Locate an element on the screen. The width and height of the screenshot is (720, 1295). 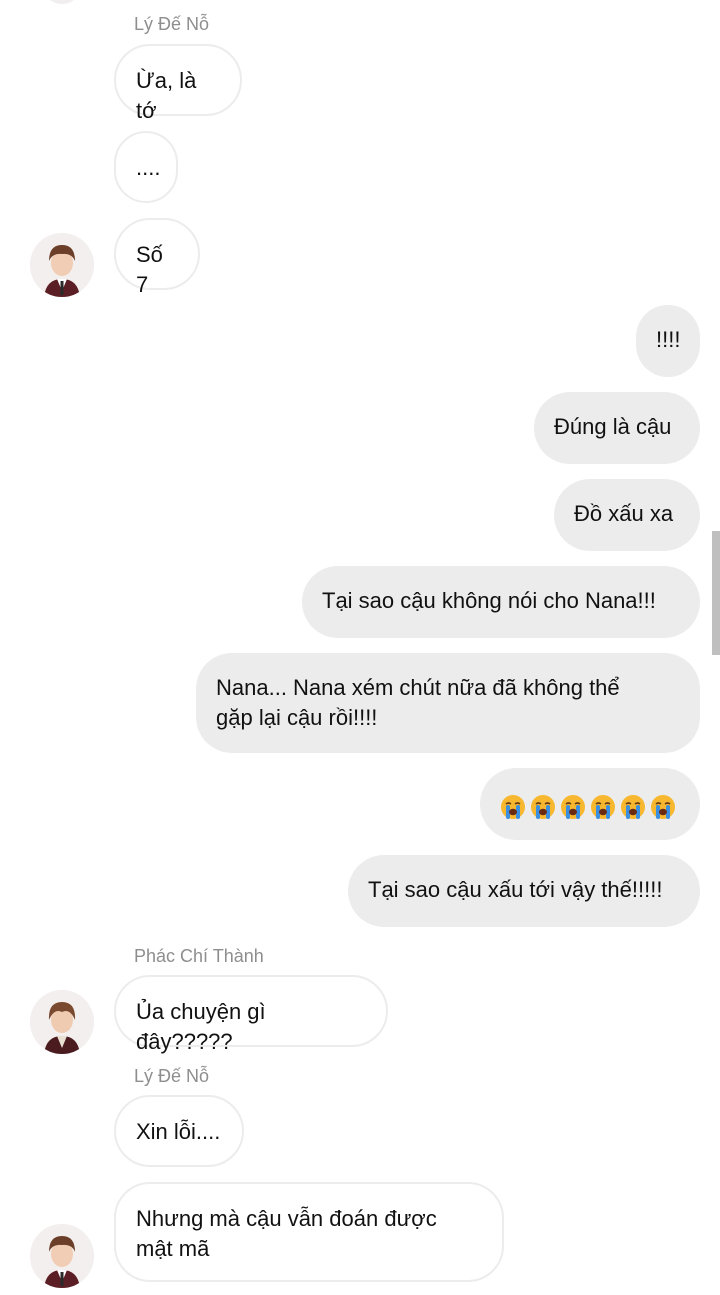
message-bubble-outgoing: Tại sao cậu xấu tới vậy thế!!!!! is located at coordinates (524, 891).